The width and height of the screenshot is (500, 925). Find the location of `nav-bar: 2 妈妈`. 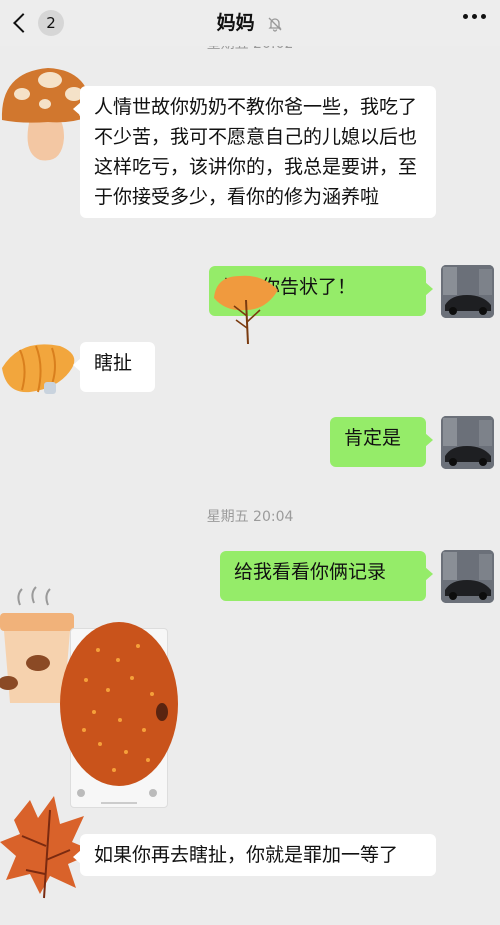

nav-bar: 2 妈妈 is located at coordinates (250, 23).